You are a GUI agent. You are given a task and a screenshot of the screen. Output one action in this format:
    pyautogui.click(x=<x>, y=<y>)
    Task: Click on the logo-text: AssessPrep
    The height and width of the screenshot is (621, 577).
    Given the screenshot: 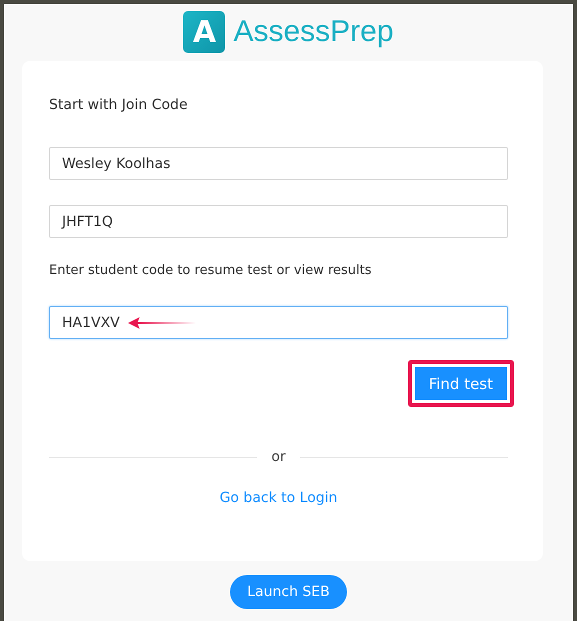 What is the action you would take?
    pyautogui.click(x=313, y=32)
    